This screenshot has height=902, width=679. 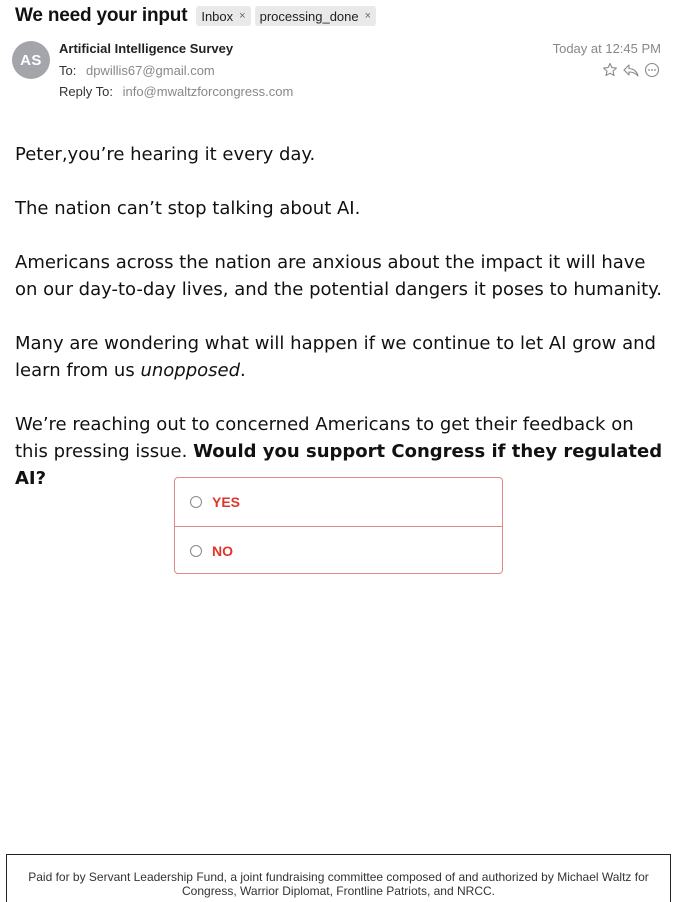 What do you see at coordinates (338, 550) in the screenshot?
I see `poll-option-no: NO` at bounding box center [338, 550].